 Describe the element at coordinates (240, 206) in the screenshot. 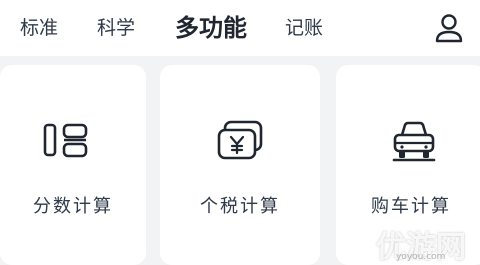

I see `tax-calc-label: 个税计算` at that location.